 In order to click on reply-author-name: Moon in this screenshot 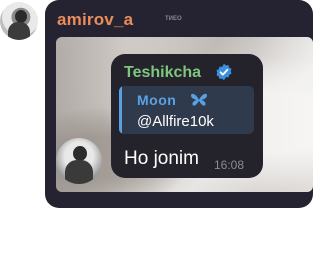, I will do `click(157, 100)`.